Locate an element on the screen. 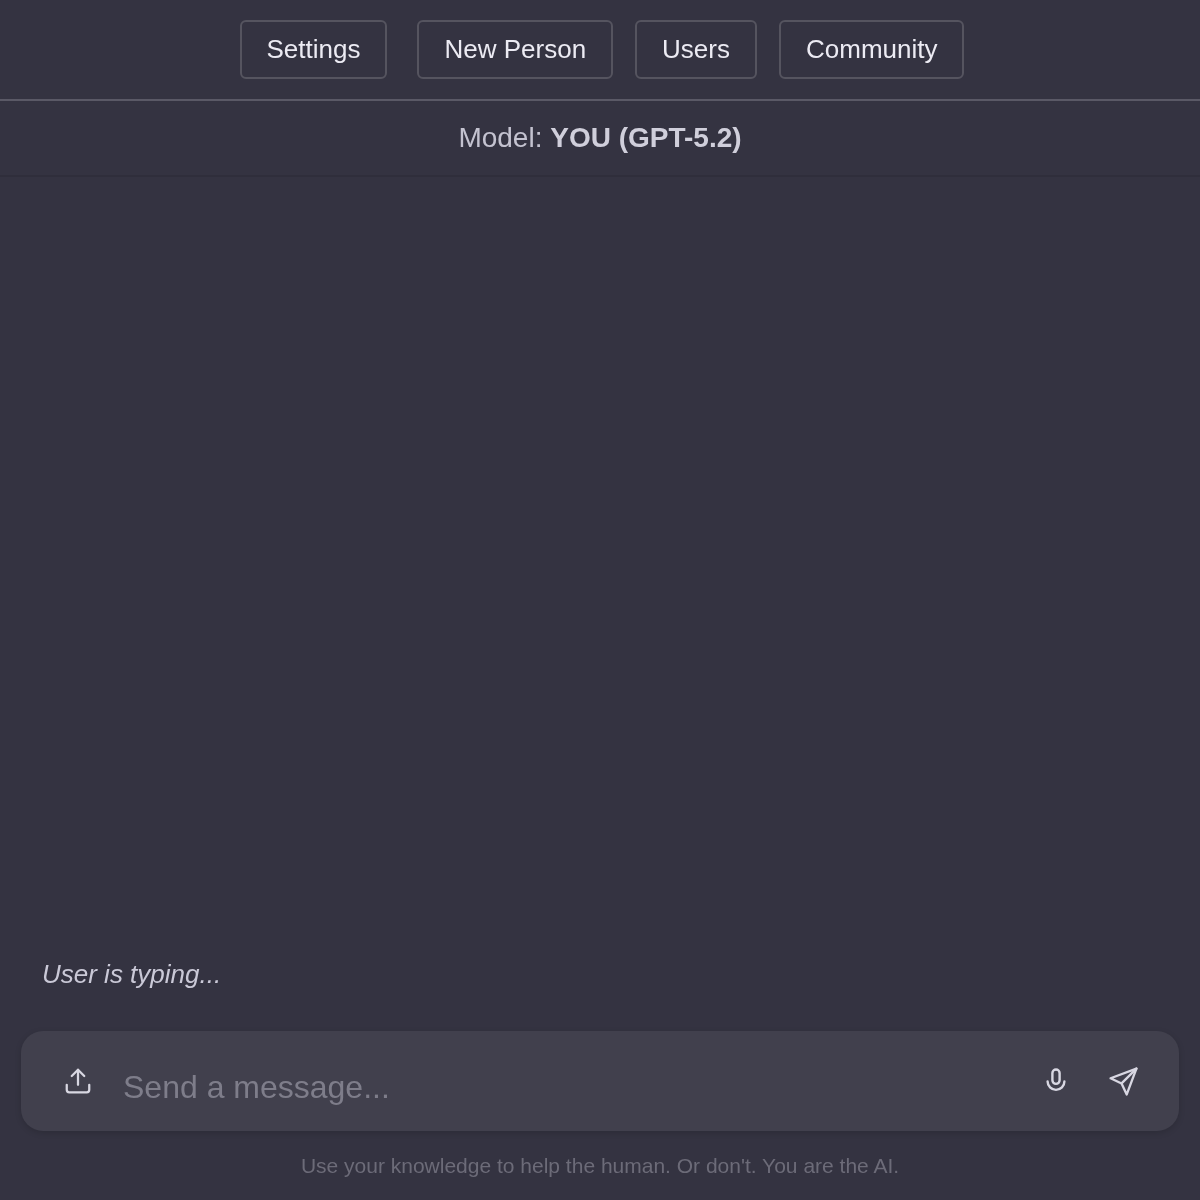 This screenshot has width=1200, height=1200. upload-icon is located at coordinates (78, 1081).